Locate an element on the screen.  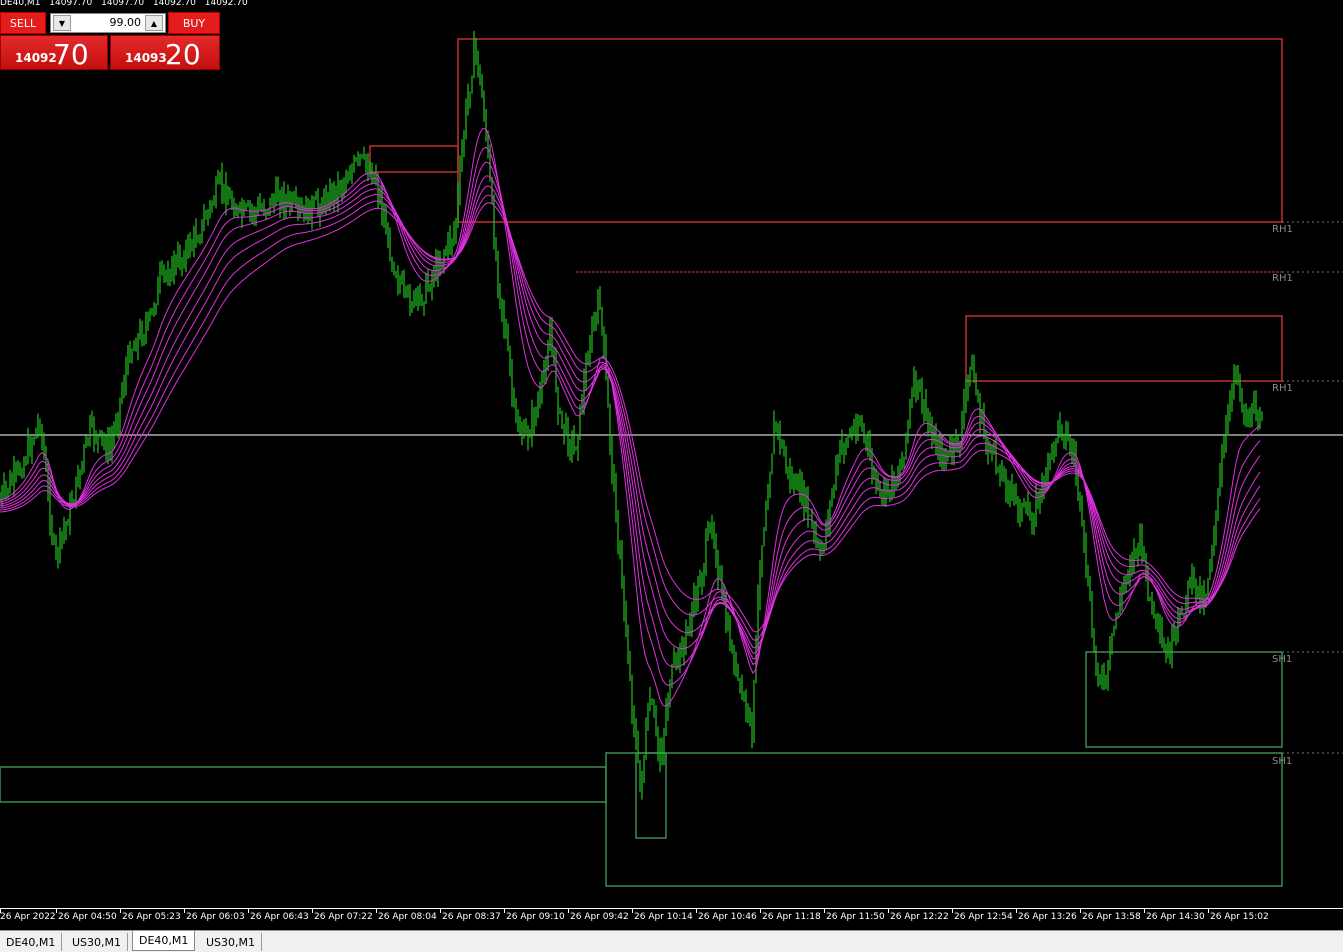
one-click-trading-panel: SELL ▼ 99.00 ▲ BUY 14092 70 14093 20 is located at coordinates (110, 41).